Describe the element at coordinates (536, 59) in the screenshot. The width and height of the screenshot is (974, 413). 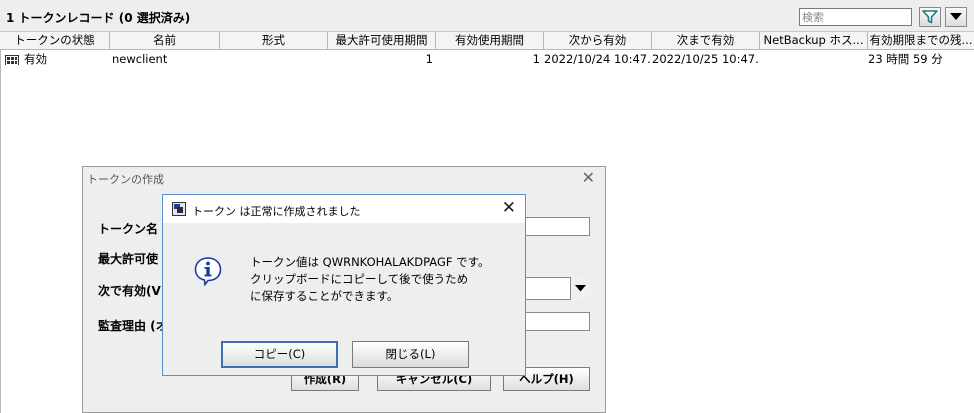
I see `cell-valid-uses: 1` at that location.